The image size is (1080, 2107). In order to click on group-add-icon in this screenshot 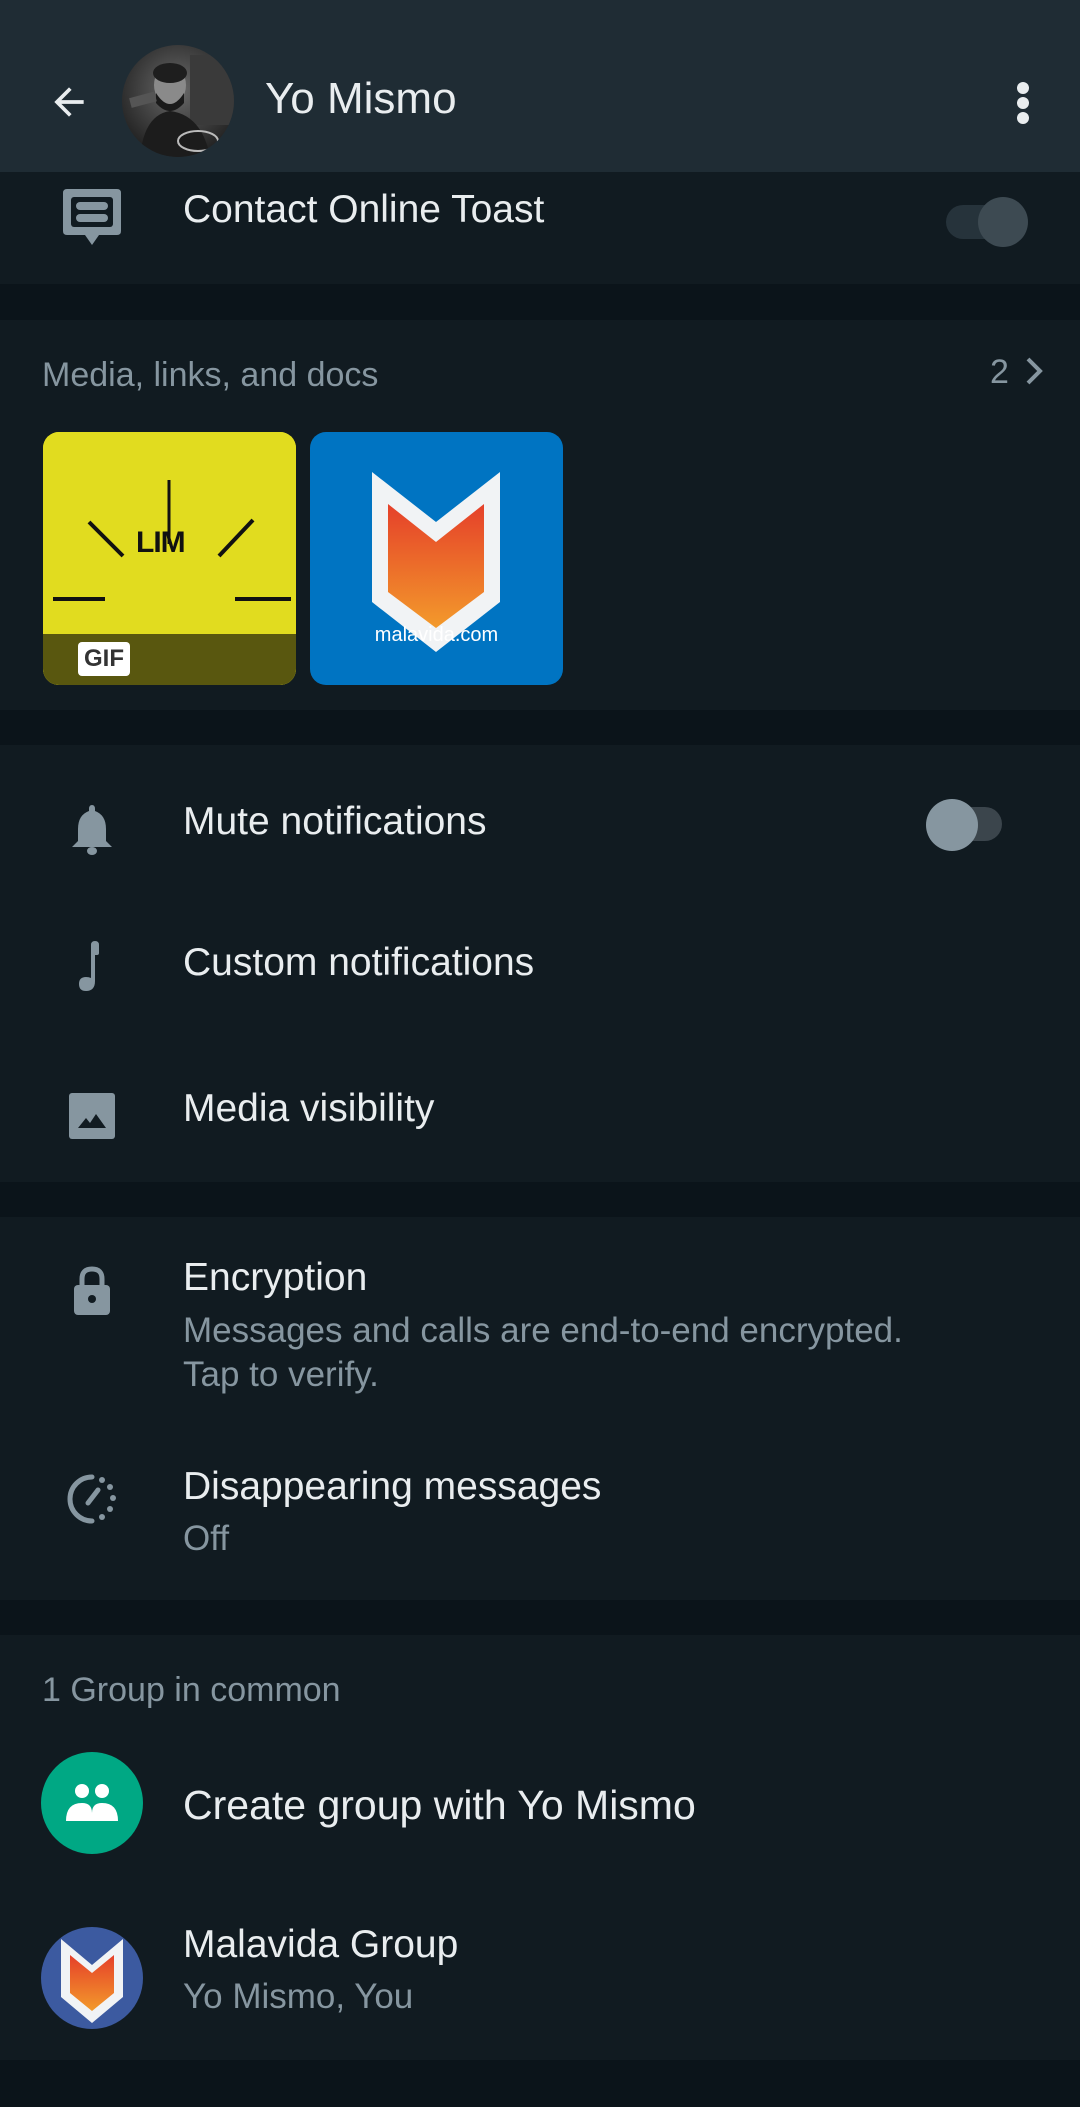, I will do `click(92, 1802)`.